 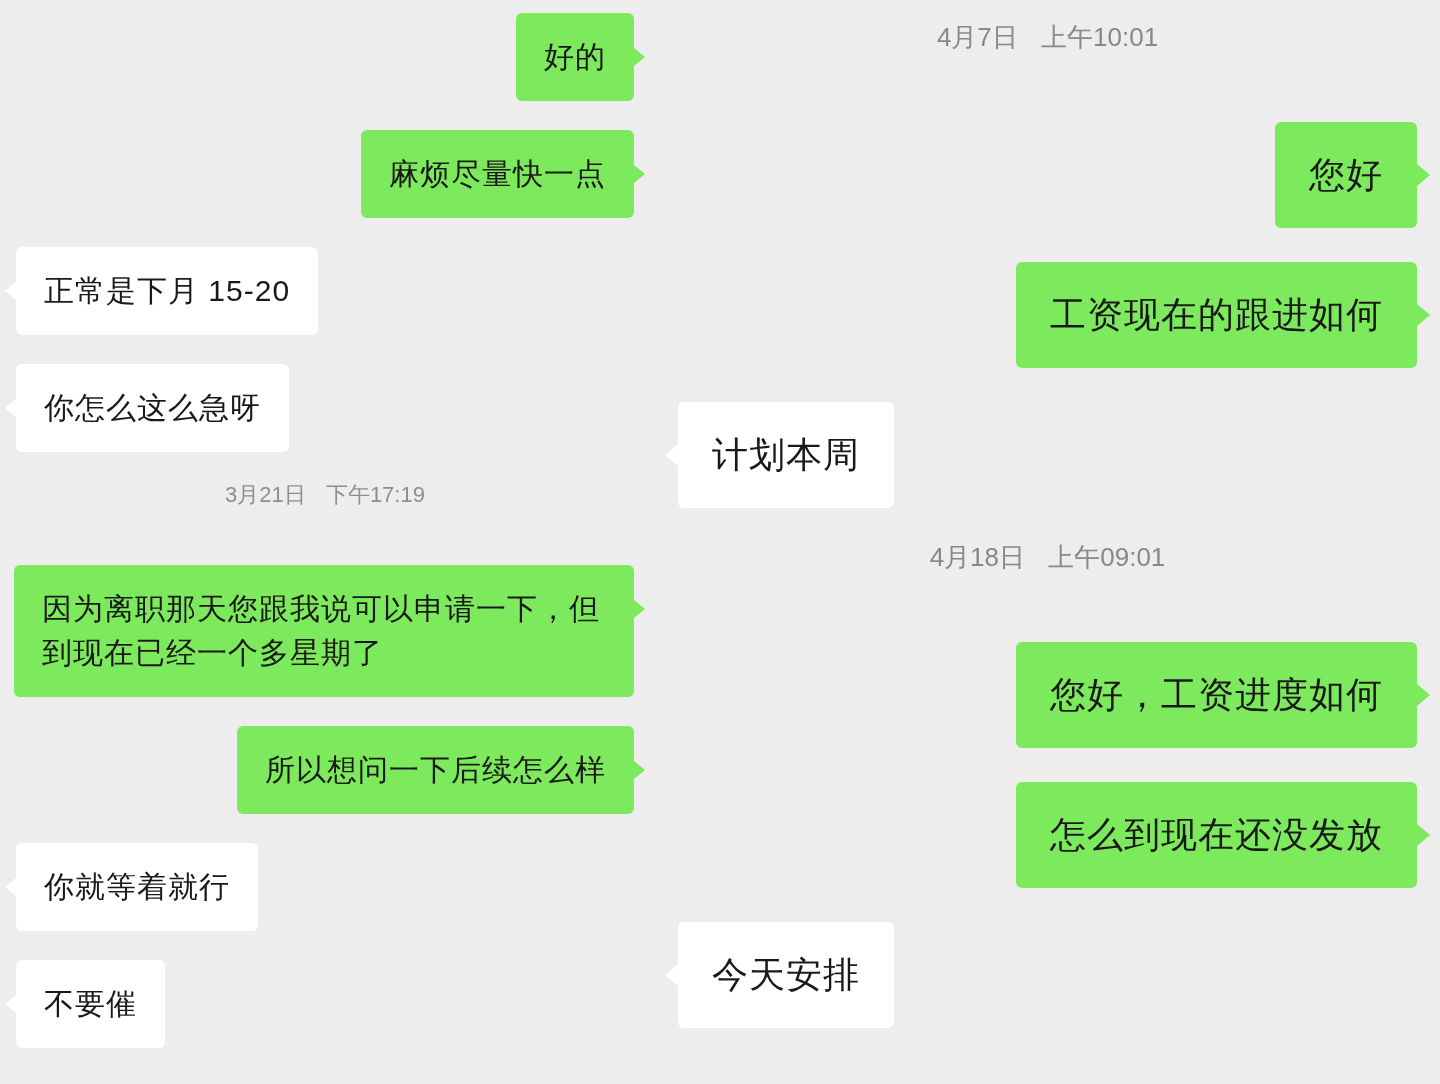 What do you see at coordinates (167, 291) in the screenshot?
I see `chat-message: 正常是下月 15-20` at bounding box center [167, 291].